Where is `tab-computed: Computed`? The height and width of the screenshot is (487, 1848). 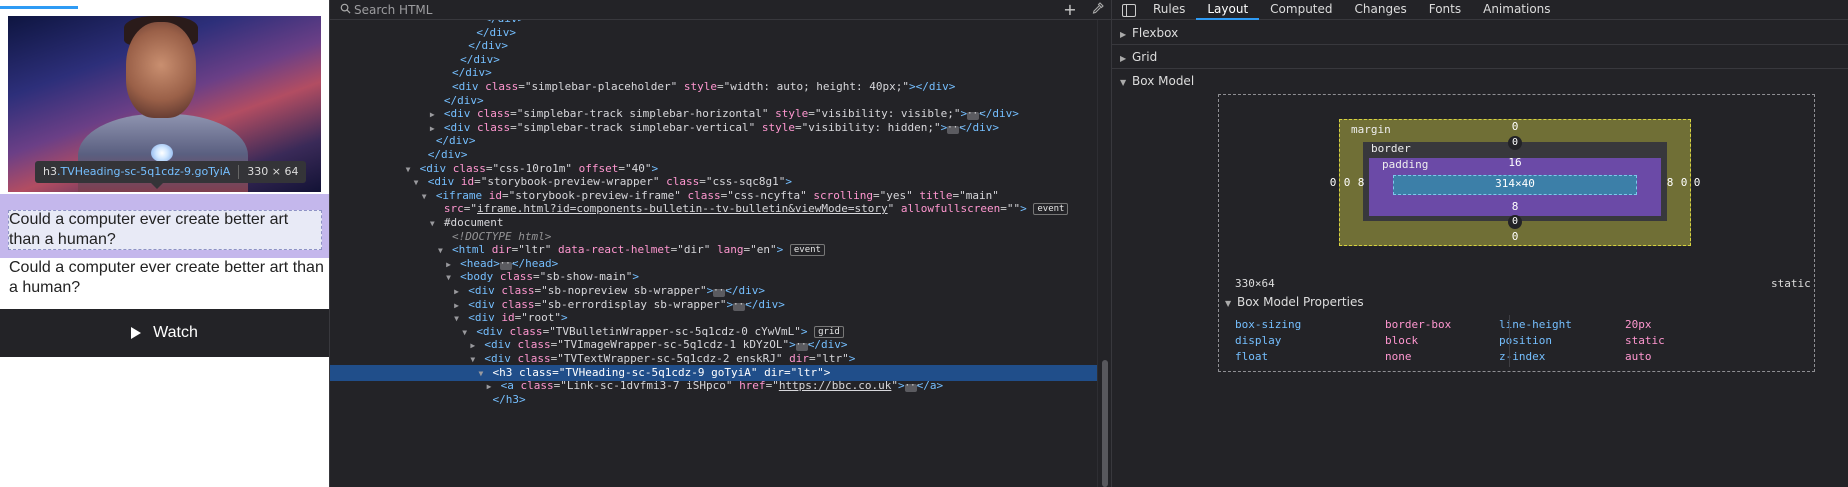 tab-computed: Computed is located at coordinates (1301, 10).